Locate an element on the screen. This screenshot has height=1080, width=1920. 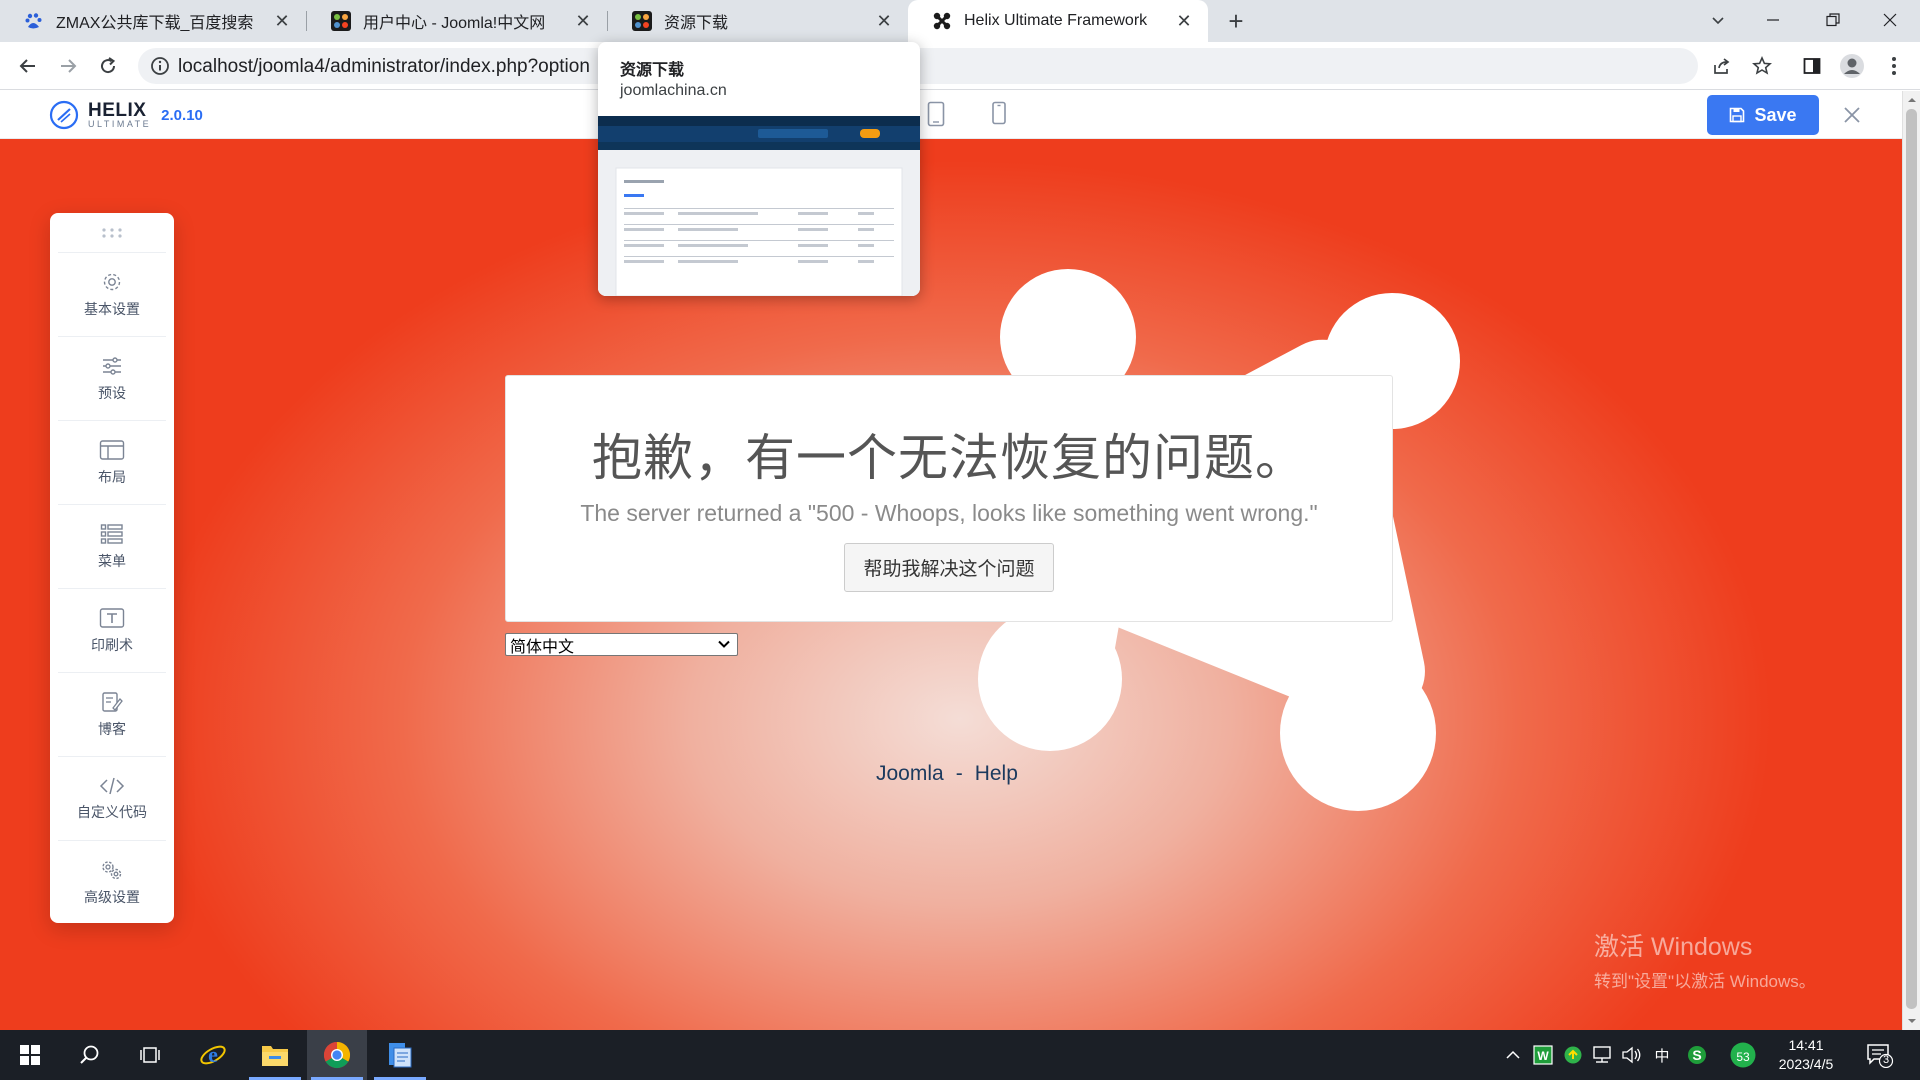
drag-handle is located at coordinates (112, 233).